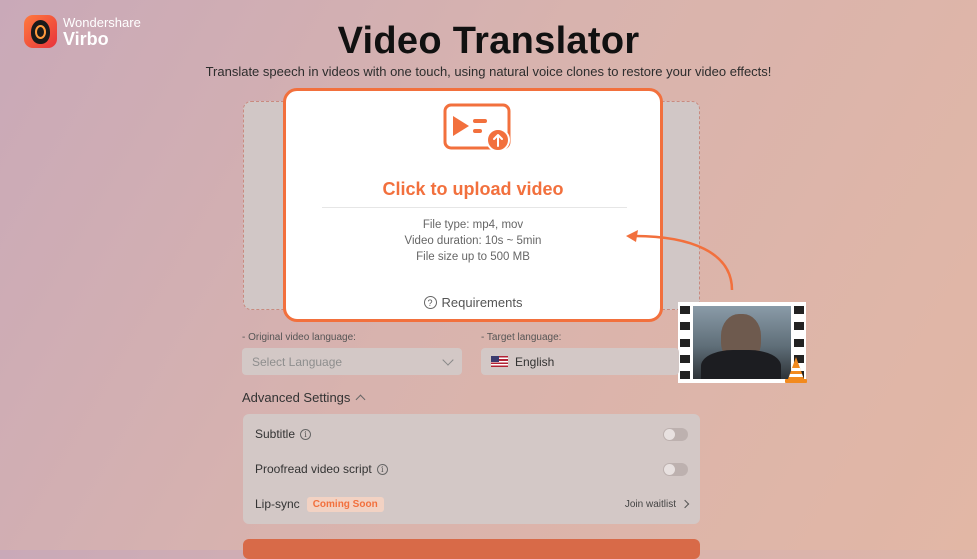 This screenshot has height=559, width=977. What do you see at coordinates (499, 361) in the screenshot?
I see `us-flag-icon` at bounding box center [499, 361].